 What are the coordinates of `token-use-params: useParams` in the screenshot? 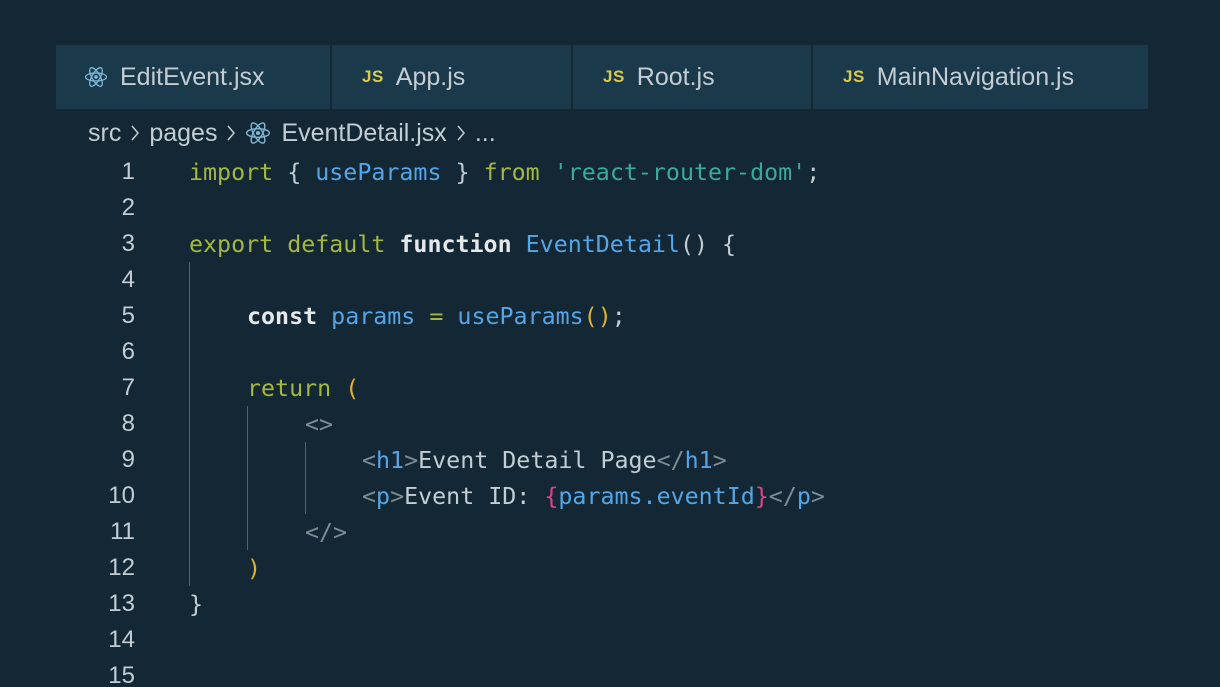 It's located at (520, 316).